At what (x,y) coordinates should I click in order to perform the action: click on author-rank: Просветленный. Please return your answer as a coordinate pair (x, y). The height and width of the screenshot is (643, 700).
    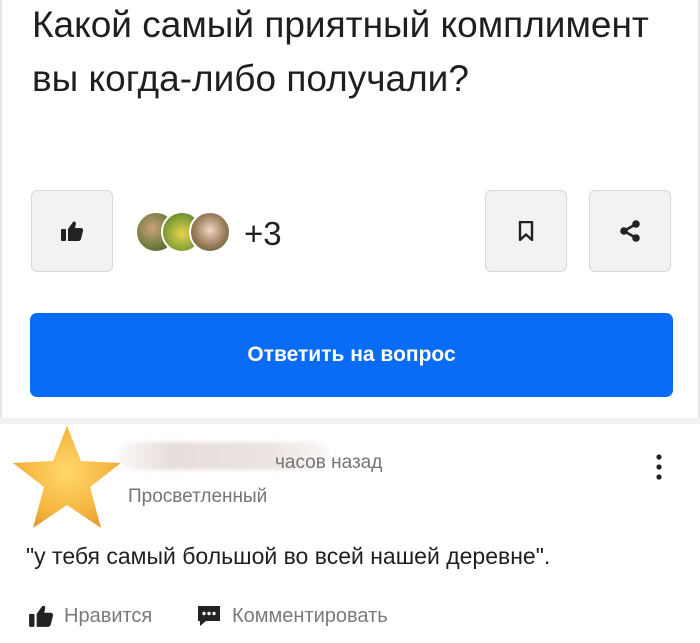
    Looking at the image, I should click on (198, 496).